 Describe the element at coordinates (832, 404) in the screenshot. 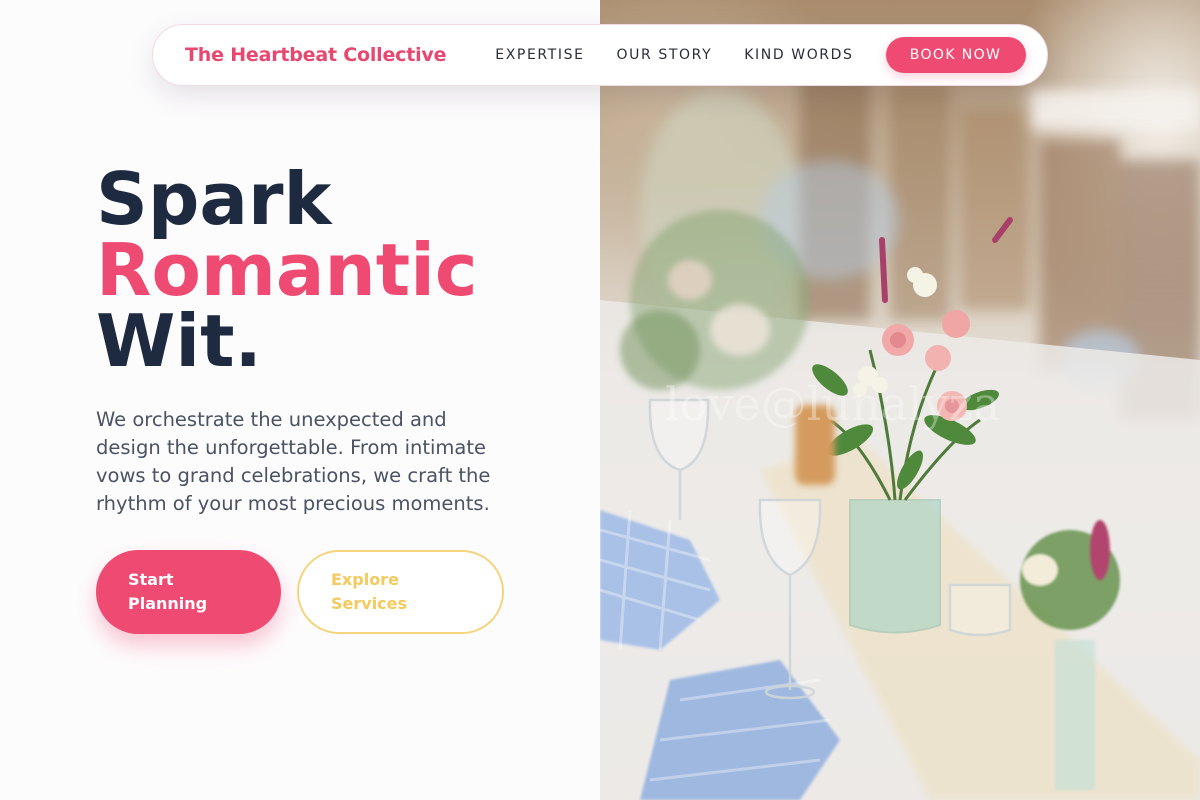

I see `svg-text: love@lunalyza` at that location.